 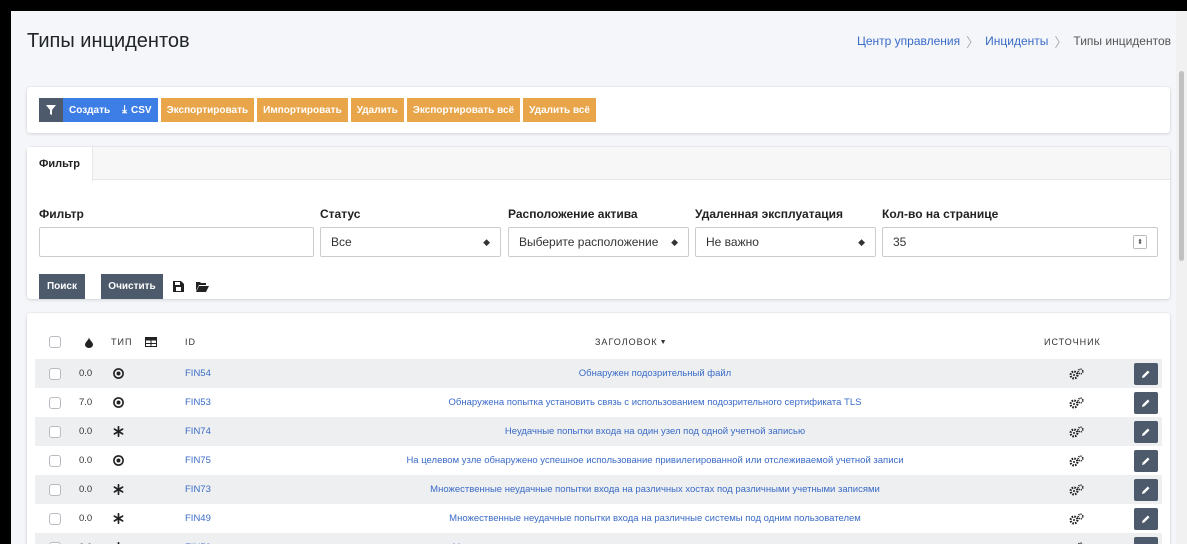 I want to click on scrollbar-thumb, so click(x=1181, y=166).